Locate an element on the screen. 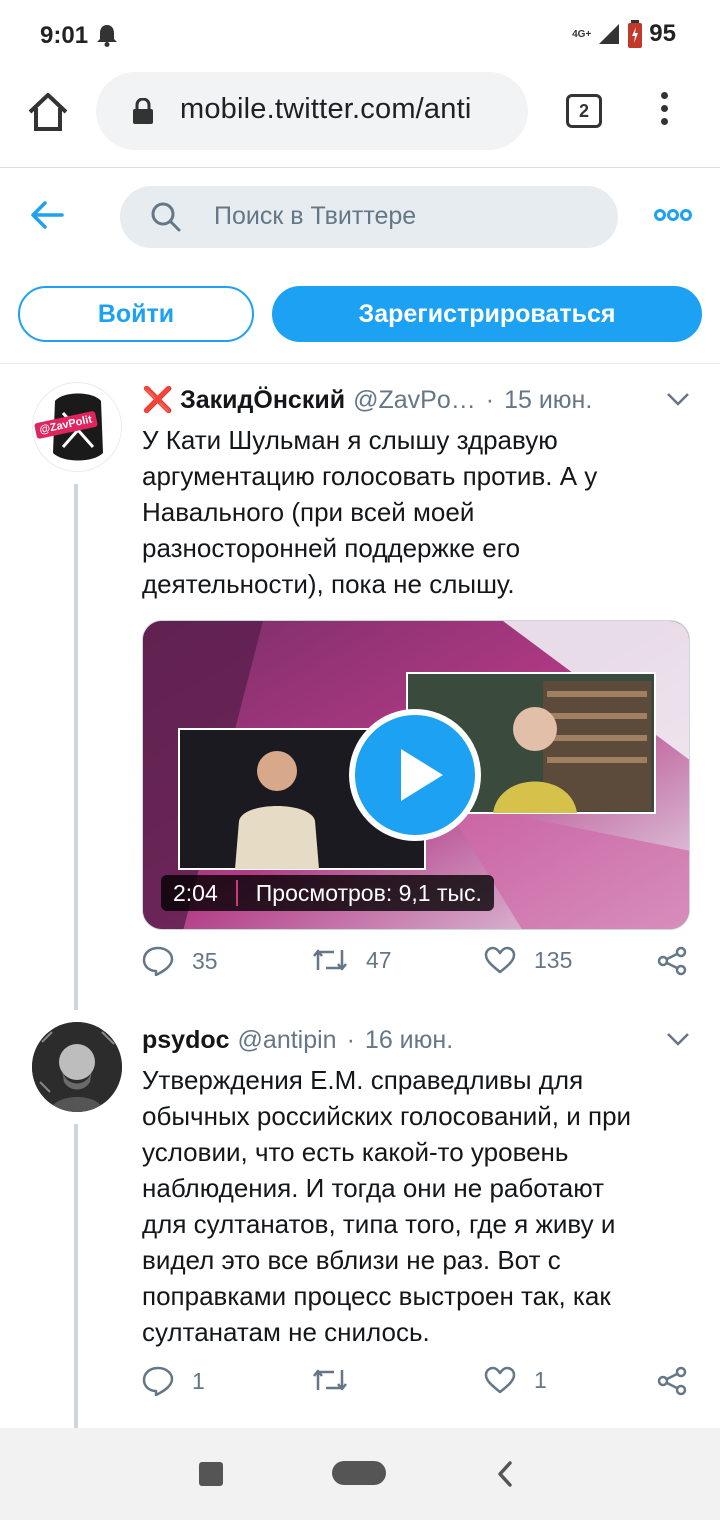 Image resolution: width=720 pixels, height=1520 pixels. battery-level: 95 is located at coordinates (662, 33).